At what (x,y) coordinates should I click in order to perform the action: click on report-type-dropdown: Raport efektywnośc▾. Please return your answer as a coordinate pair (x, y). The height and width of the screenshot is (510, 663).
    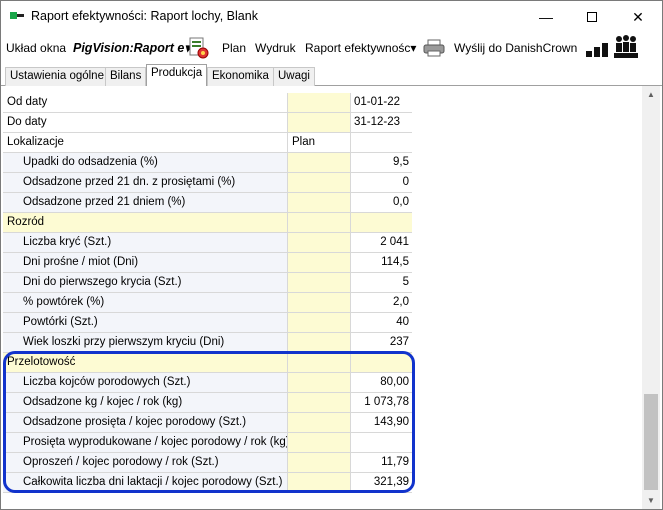
    Looking at the image, I should click on (360, 48).